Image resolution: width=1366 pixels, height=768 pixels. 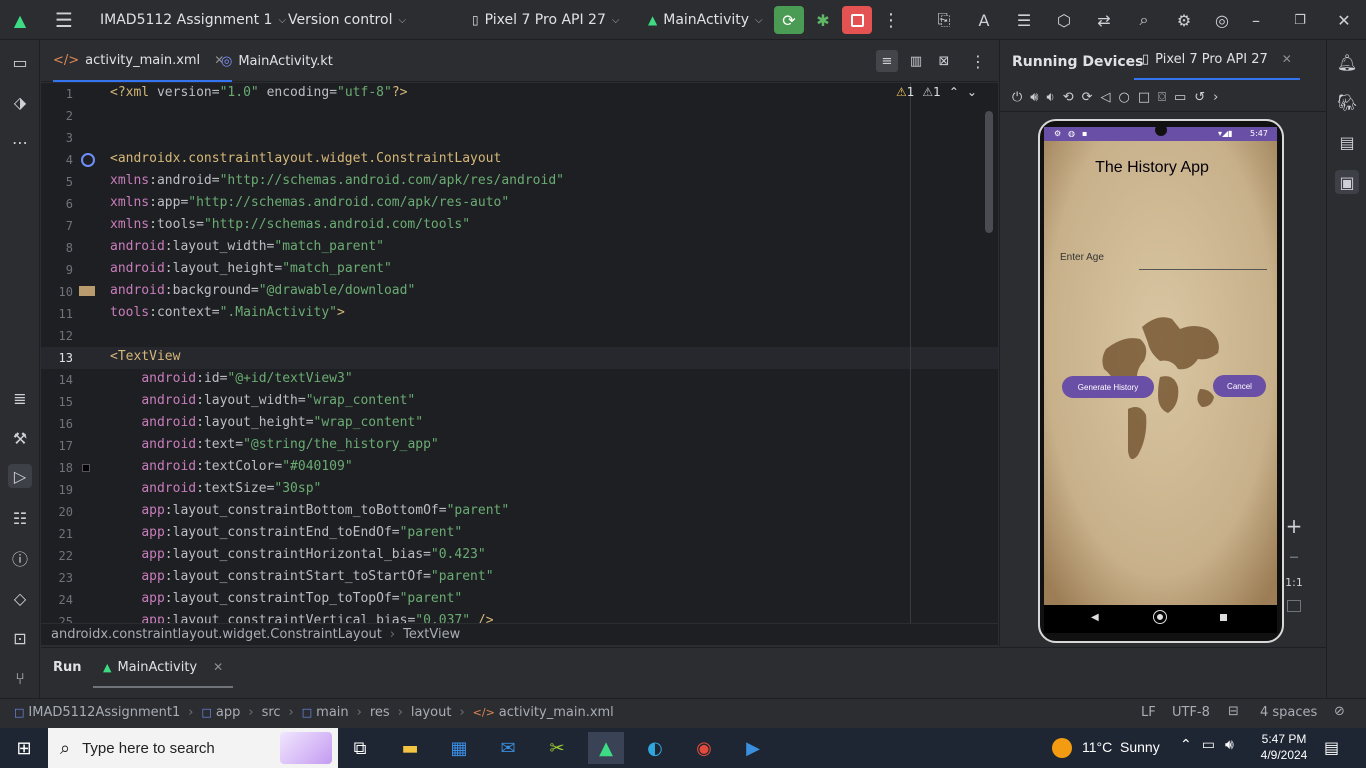 I want to click on previous-highlight-icon: ⌃, so click(x=954, y=92).